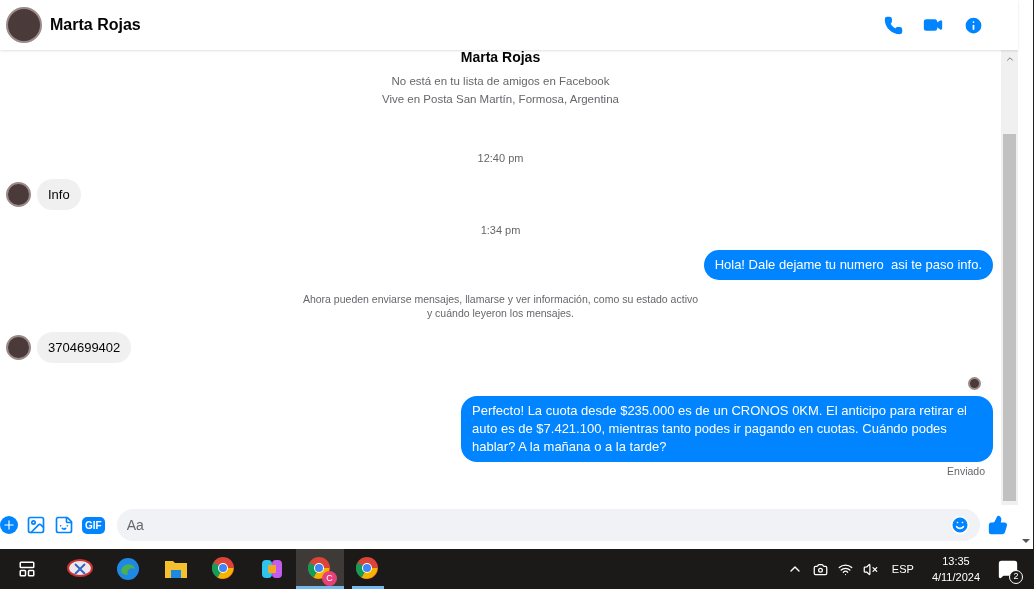 This screenshot has height=589, width=1034. What do you see at coordinates (500, 158) in the screenshot?
I see `timestamp: 12:40 pm` at bounding box center [500, 158].